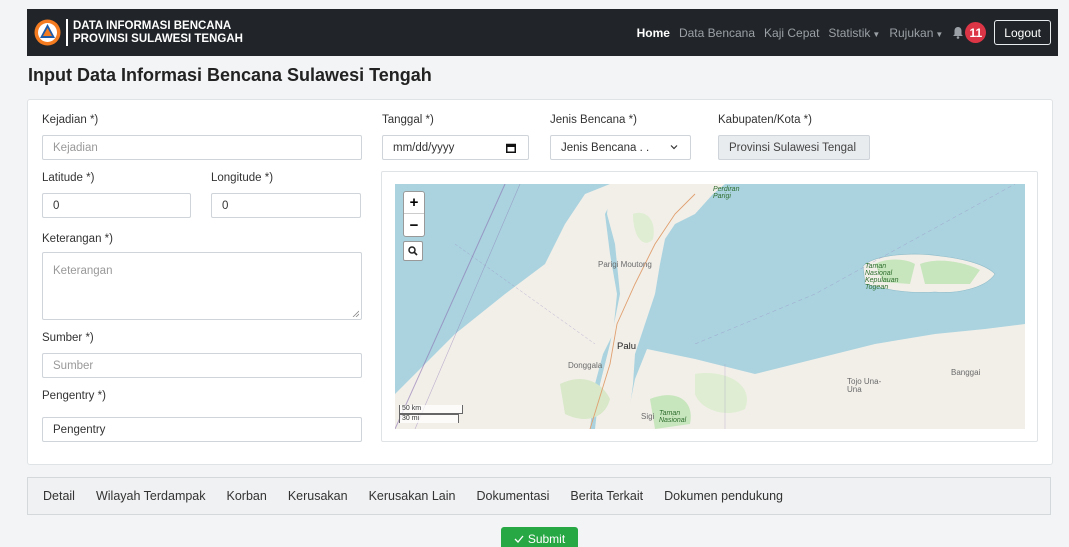 The image size is (1069, 547). Describe the element at coordinates (68, 178) in the screenshot. I see `latitude-label: Latitude *)` at that location.